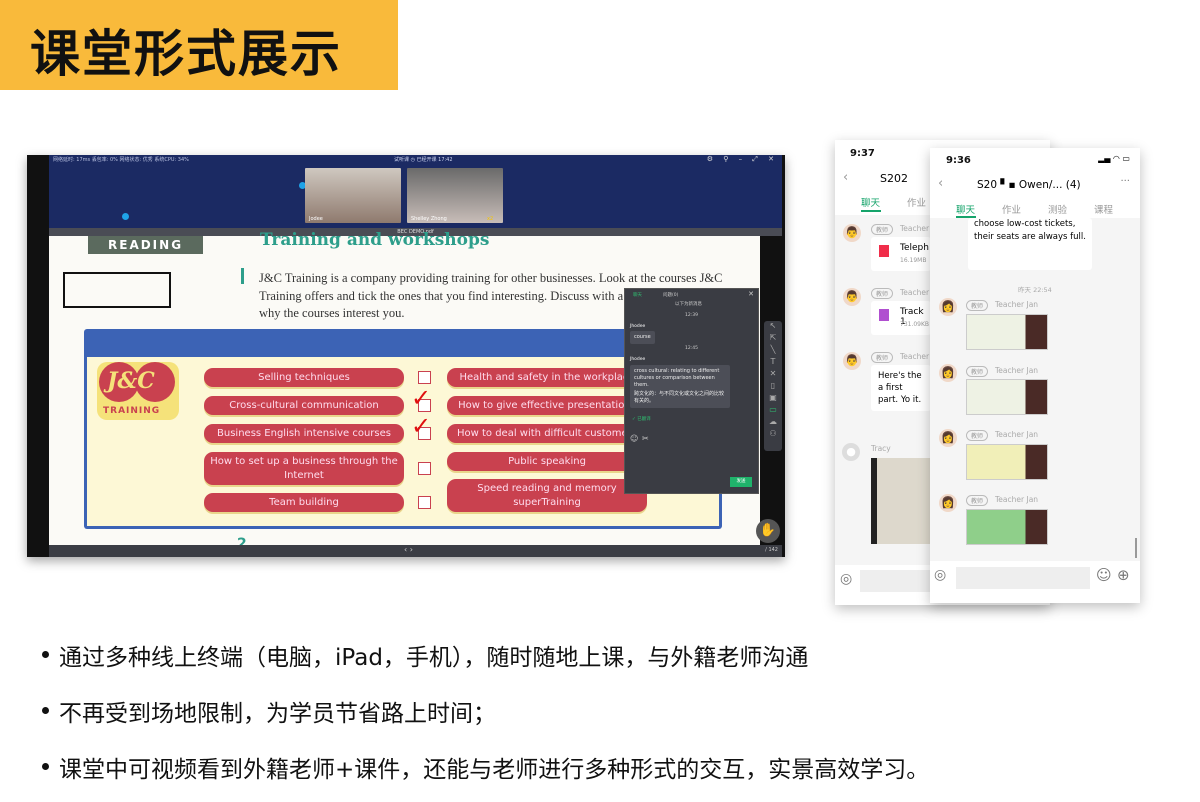  What do you see at coordinates (901, 254) in the screenshot?
I see `file-message: Teleph 16.19MB` at bounding box center [901, 254].